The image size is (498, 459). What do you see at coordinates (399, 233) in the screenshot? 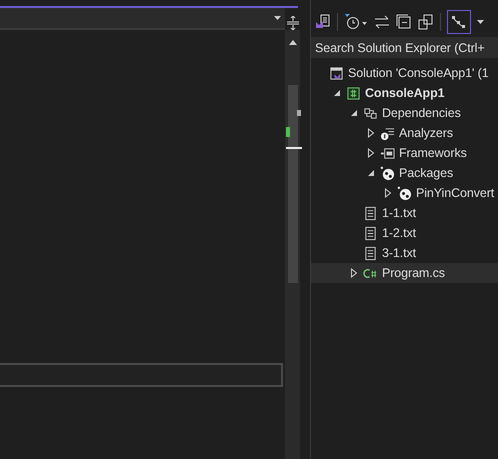
I see `tree-item-label: 1-2.txt` at bounding box center [399, 233].